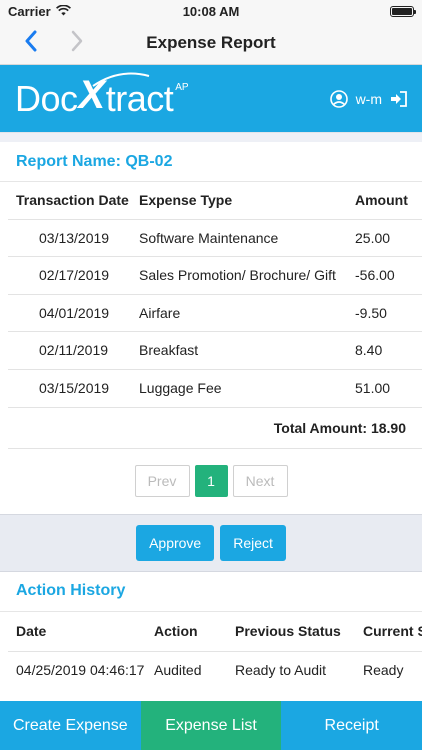 The height and width of the screenshot is (750, 422). I want to click on tab-expense-list: Expense List, so click(211, 725).